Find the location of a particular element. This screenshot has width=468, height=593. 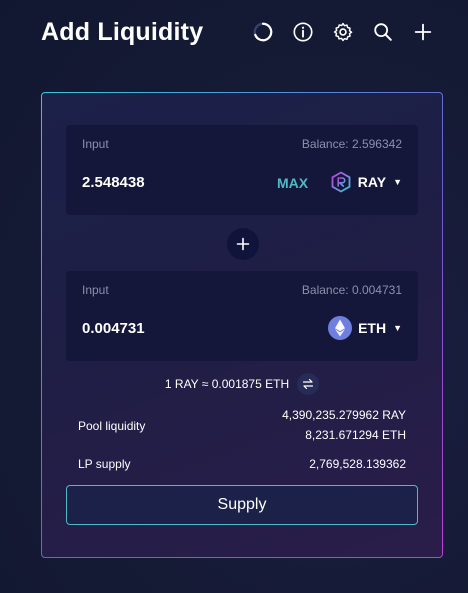

add-separator is located at coordinates (243, 244).